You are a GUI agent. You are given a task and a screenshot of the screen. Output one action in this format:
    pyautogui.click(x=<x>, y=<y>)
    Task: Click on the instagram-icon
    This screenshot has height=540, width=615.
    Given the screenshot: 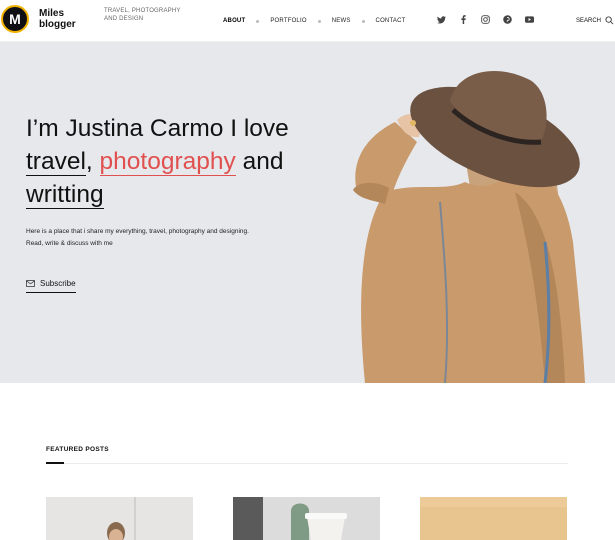 What is the action you would take?
    pyautogui.click(x=485, y=19)
    